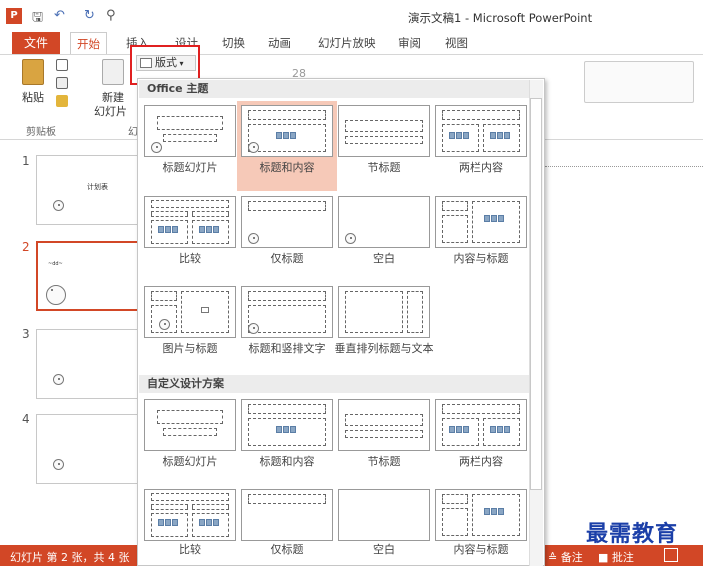  What do you see at coordinates (41, 132) in the screenshot?
I see `clipboard-group-label: 剪贴板` at bounding box center [41, 132].